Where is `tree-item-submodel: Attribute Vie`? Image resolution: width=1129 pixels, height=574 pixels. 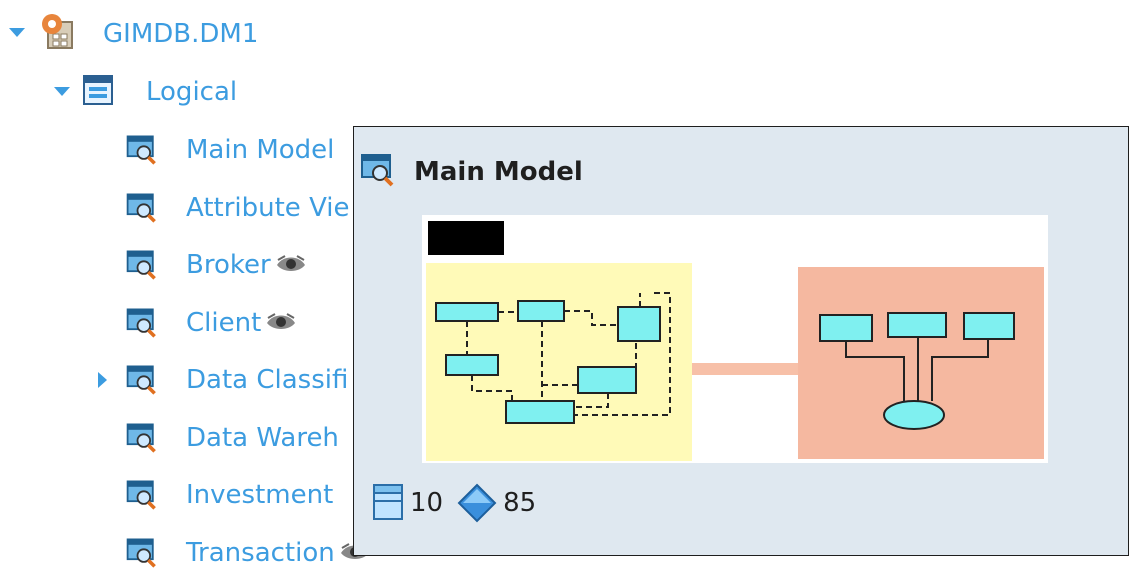
tree-item-submodel: Attribute Vie is located at coordinates (268, 208).